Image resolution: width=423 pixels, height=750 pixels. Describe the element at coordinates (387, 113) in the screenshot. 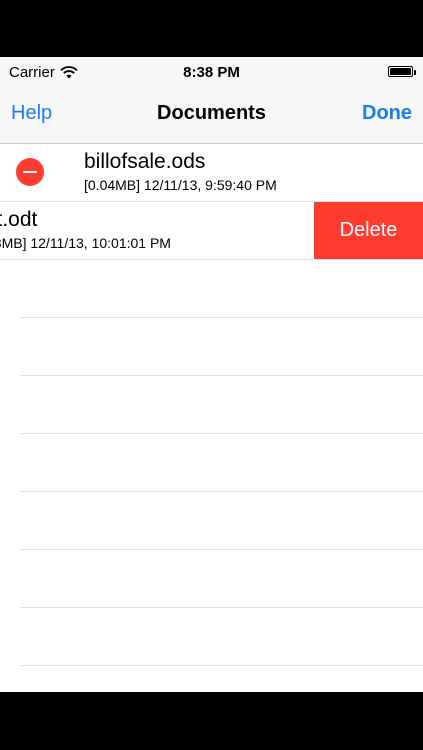

I see `done-button: Done` at that location.